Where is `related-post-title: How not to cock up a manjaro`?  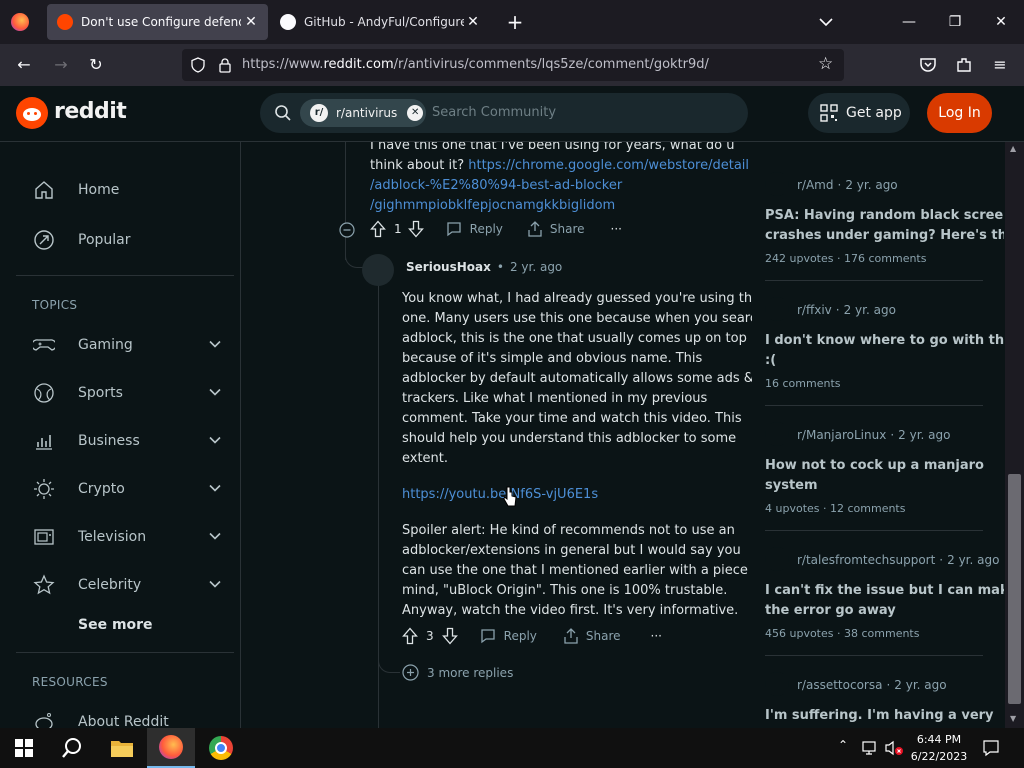 related-post-title: How not to cock up a manjaro is located at coordinates (874, 466).